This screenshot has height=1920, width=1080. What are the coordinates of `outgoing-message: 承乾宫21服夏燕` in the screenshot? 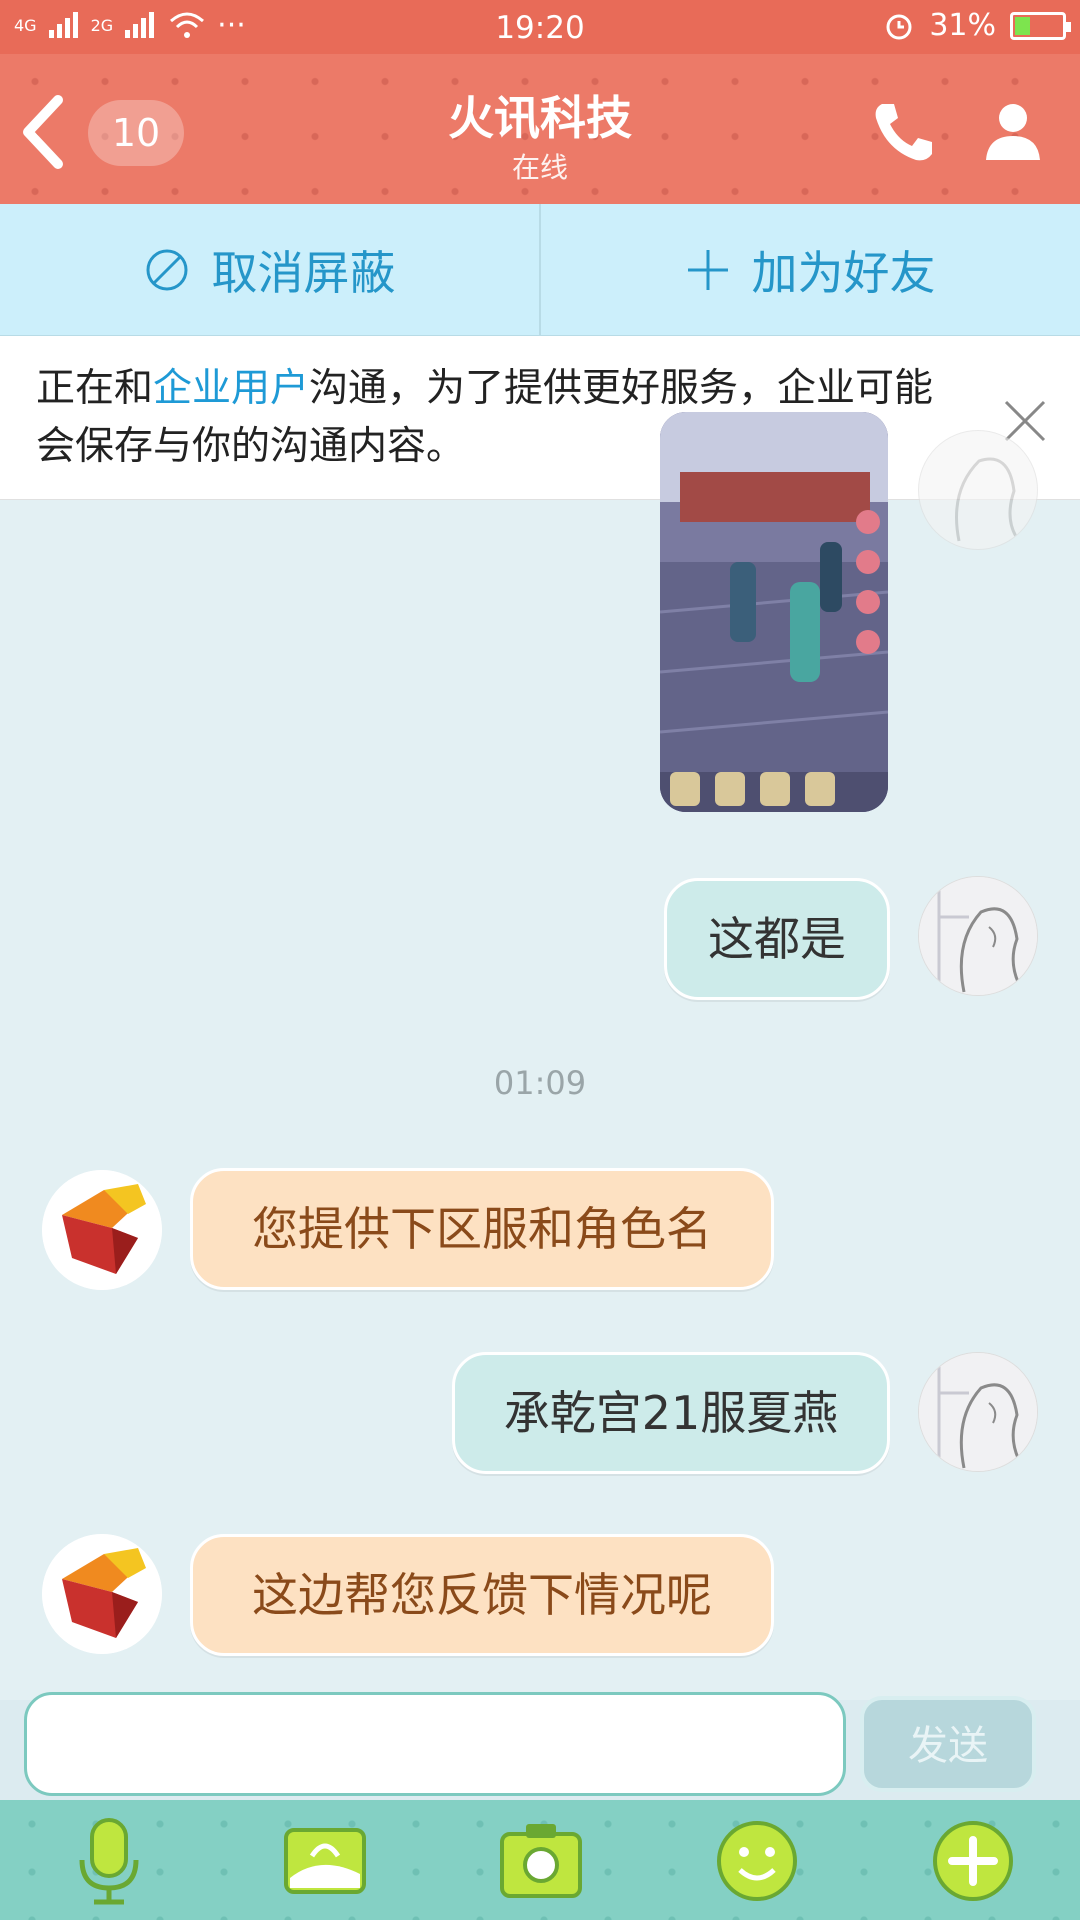 It's located at (671, 1413).